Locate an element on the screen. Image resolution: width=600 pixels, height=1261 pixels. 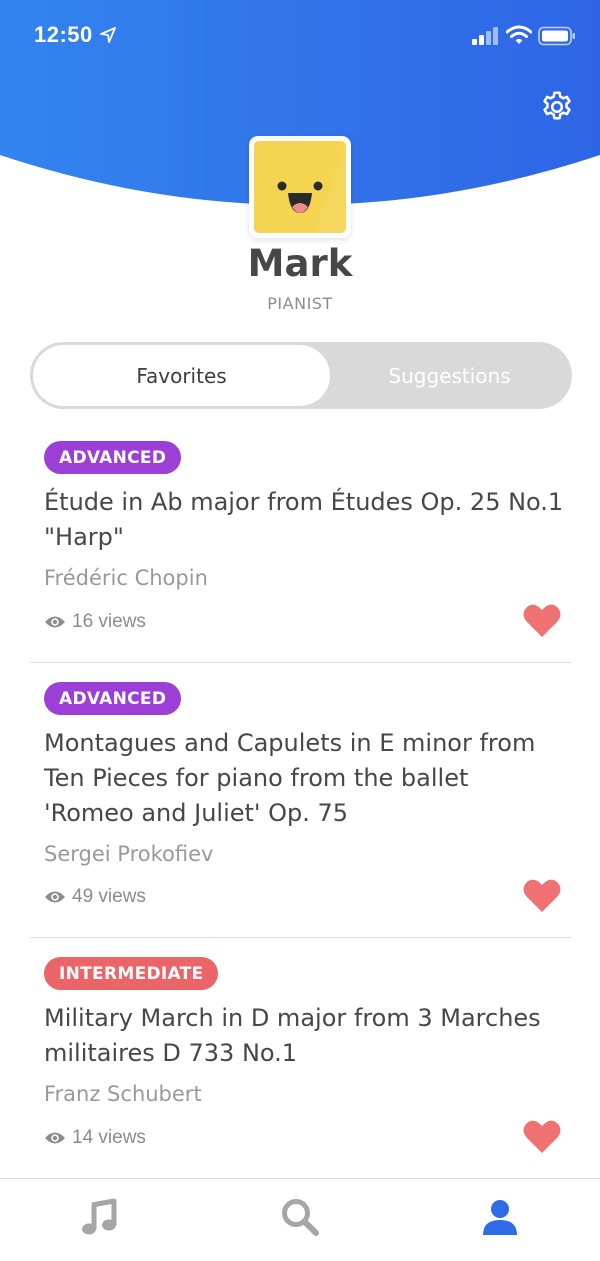
gear-icon is located at coordinates (557, 105).